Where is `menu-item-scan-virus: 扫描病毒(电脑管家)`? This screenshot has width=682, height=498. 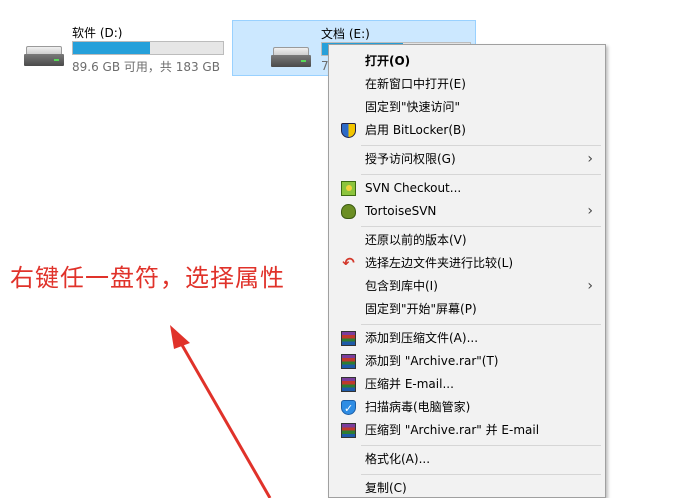
menu-item-scan-virus: 扫描病毒(电脑管家) is located at coordinates (467, 408).